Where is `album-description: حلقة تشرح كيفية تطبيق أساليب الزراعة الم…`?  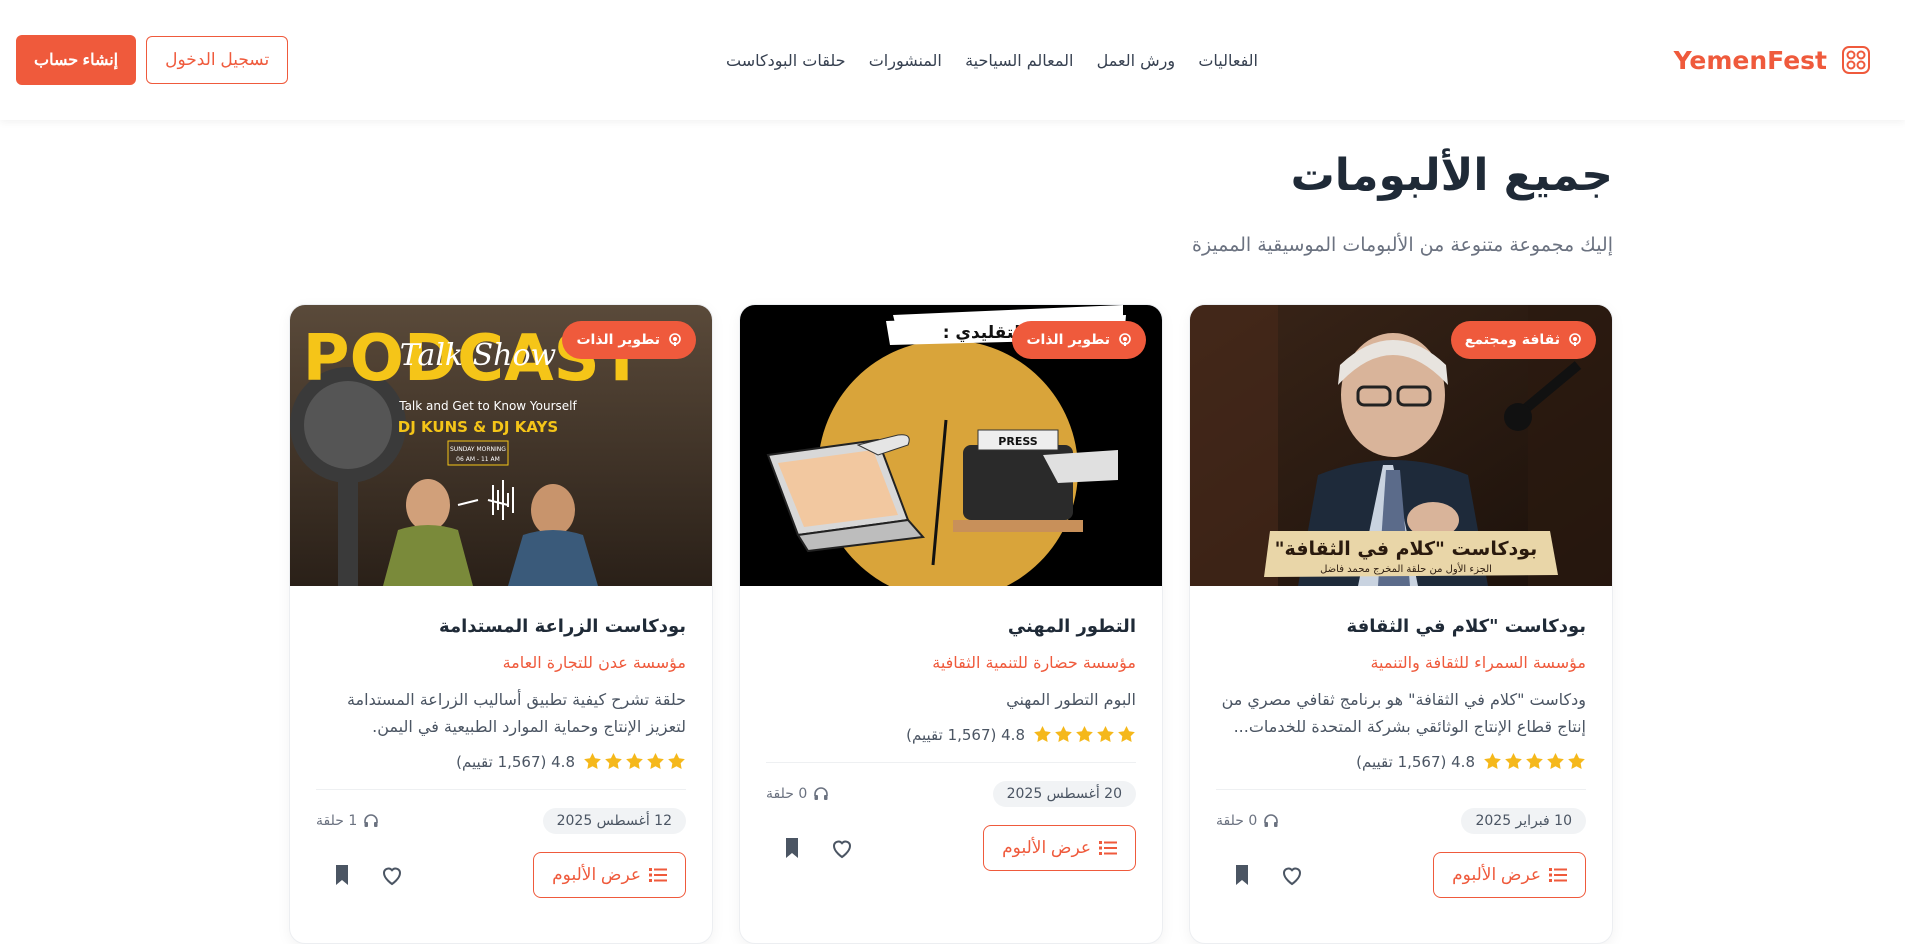 album-description: حلقة تشرح كيفية تطبيق أساليب الزراعة الم… is located at coordinates (516, 713).